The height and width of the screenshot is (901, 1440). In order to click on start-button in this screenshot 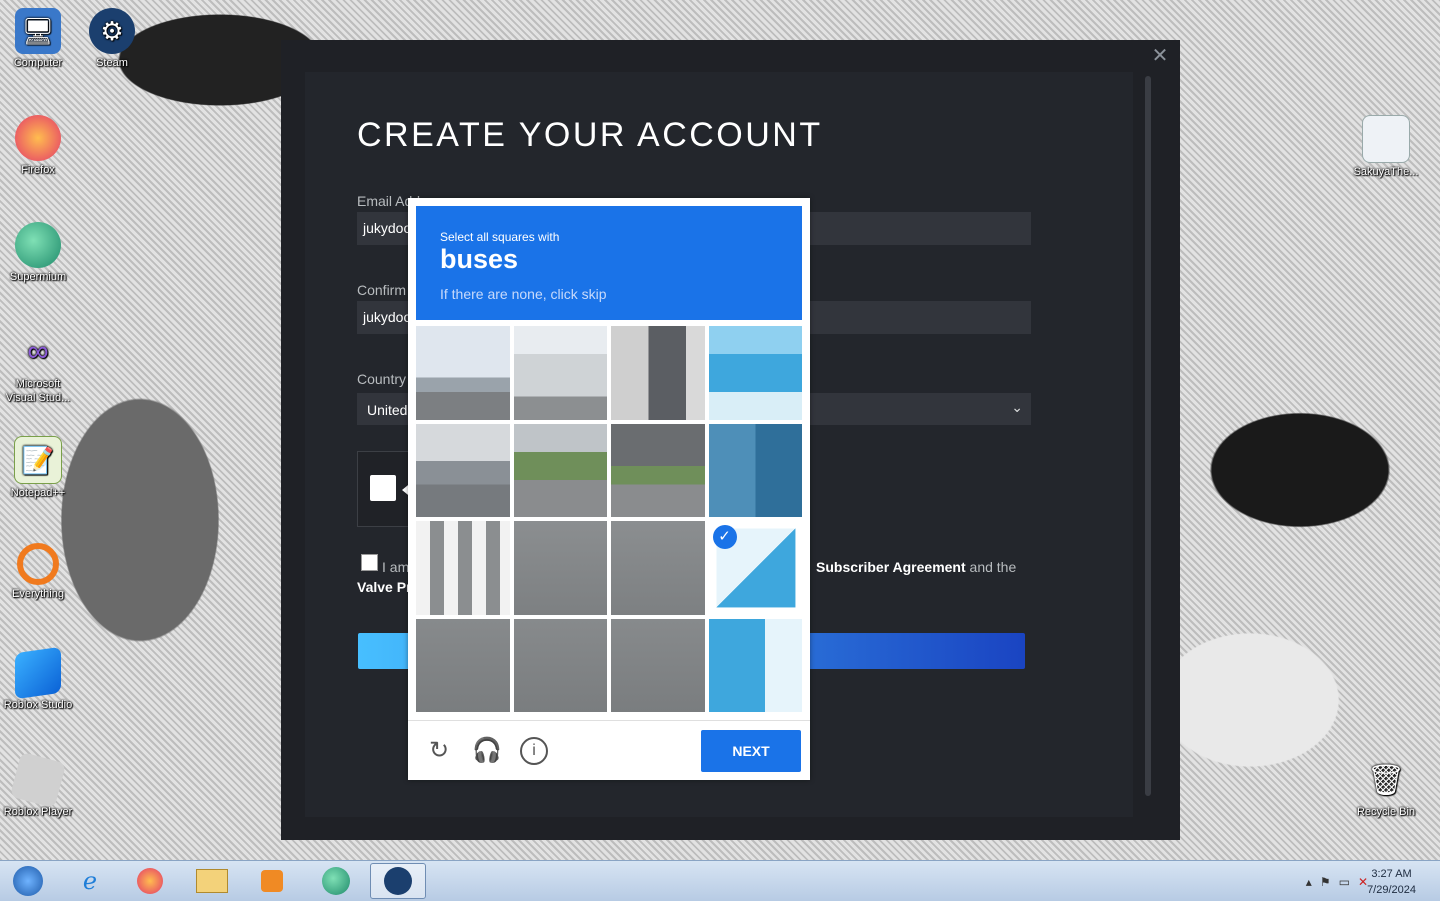, I will do `click(28, 881)`.